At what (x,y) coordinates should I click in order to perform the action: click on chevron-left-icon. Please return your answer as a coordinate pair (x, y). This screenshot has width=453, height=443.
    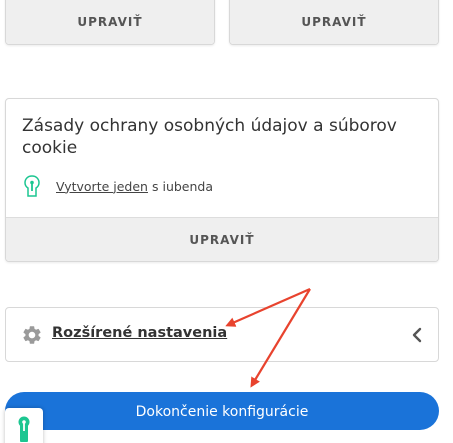
    Looking at the image, I should click on (417, 335).